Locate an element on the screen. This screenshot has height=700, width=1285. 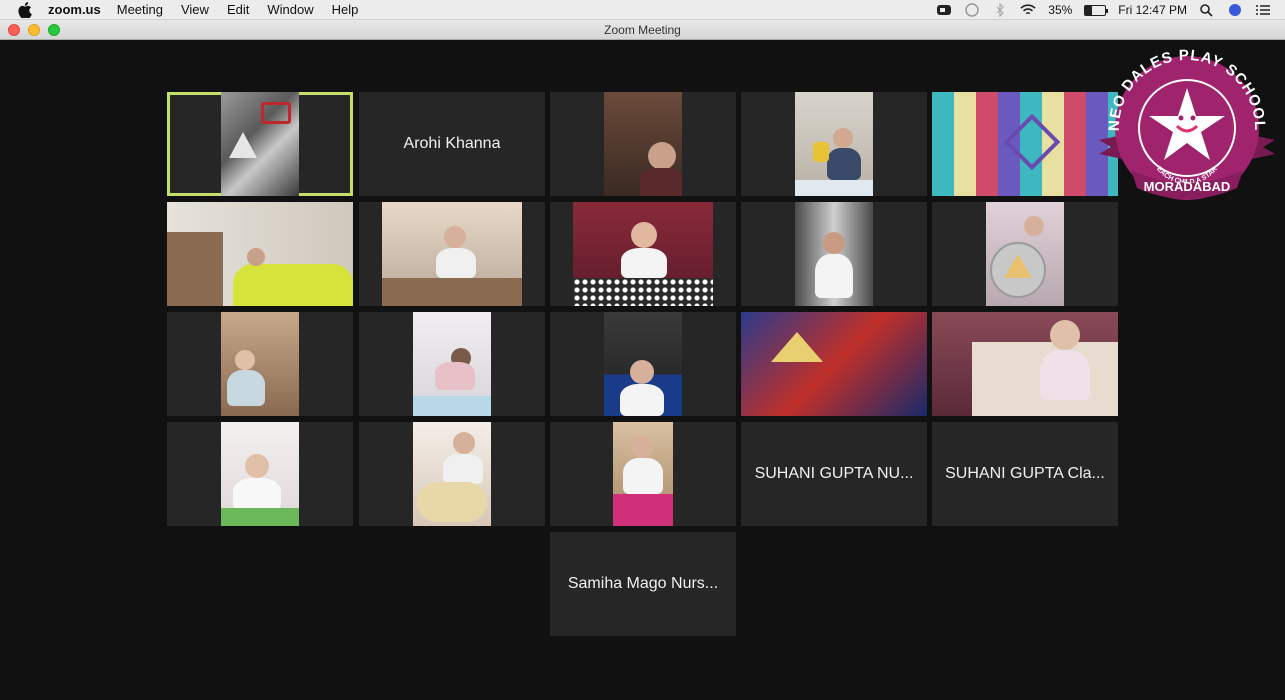
menu-edit: Edit is located at coordinates (238, 9).